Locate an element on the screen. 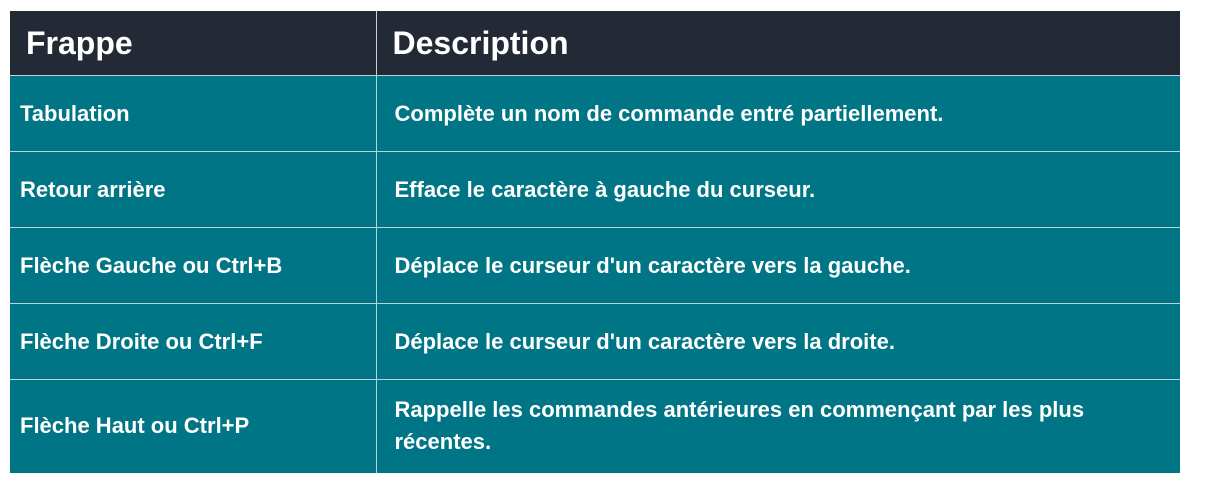 This screenshot has height=490, width=1206. row-key: Flèche Droite ou Ctrl+F is located at coordinates (193, 341).